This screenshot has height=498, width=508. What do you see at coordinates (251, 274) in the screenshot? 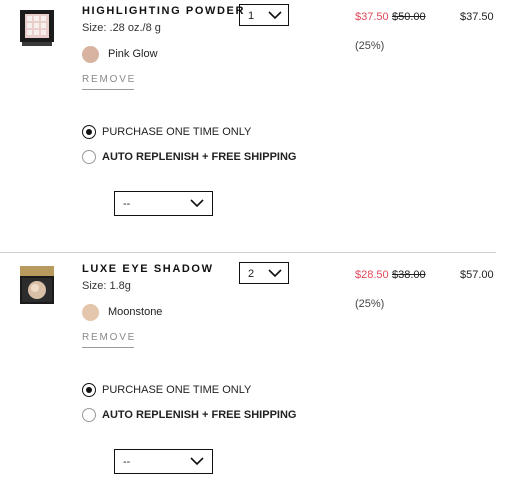
I see `quantity-value: 2` at bounding box center [251, 274].